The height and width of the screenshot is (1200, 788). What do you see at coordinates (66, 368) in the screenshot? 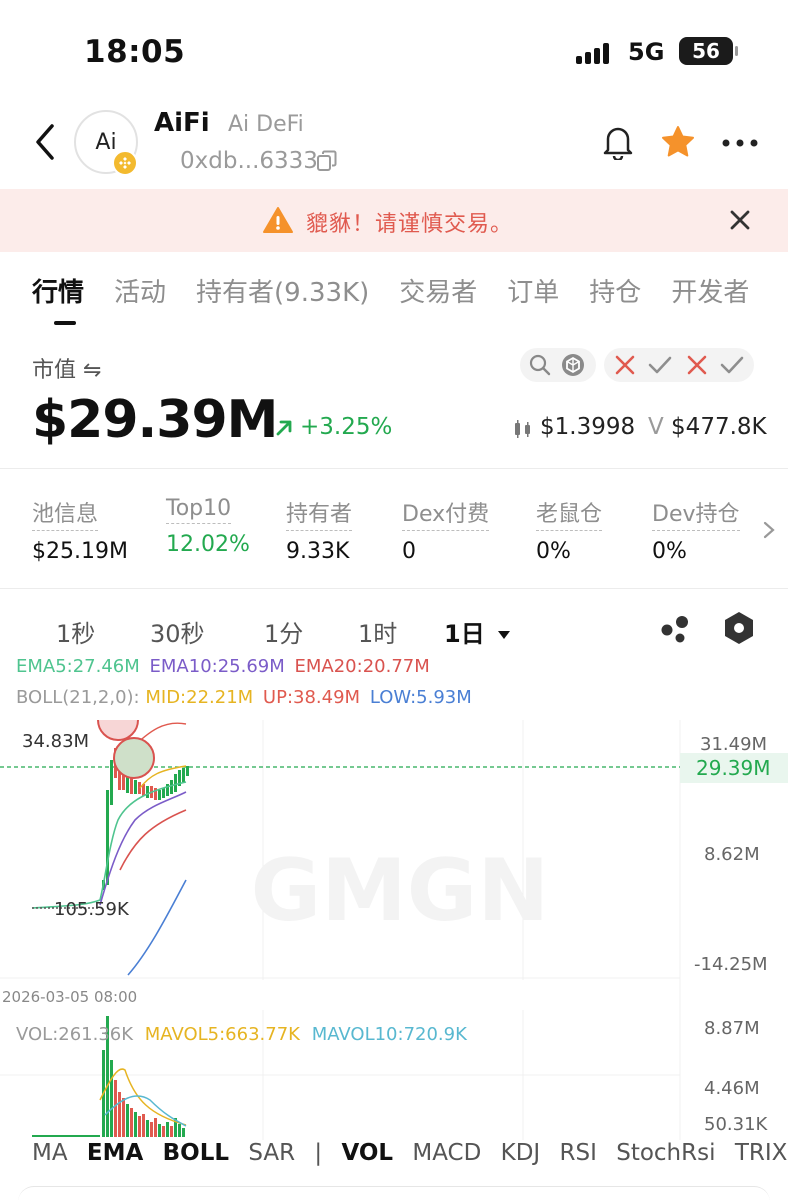
I see `market-cap-label: 市值 ⇋` at bounding box center [66, 368].